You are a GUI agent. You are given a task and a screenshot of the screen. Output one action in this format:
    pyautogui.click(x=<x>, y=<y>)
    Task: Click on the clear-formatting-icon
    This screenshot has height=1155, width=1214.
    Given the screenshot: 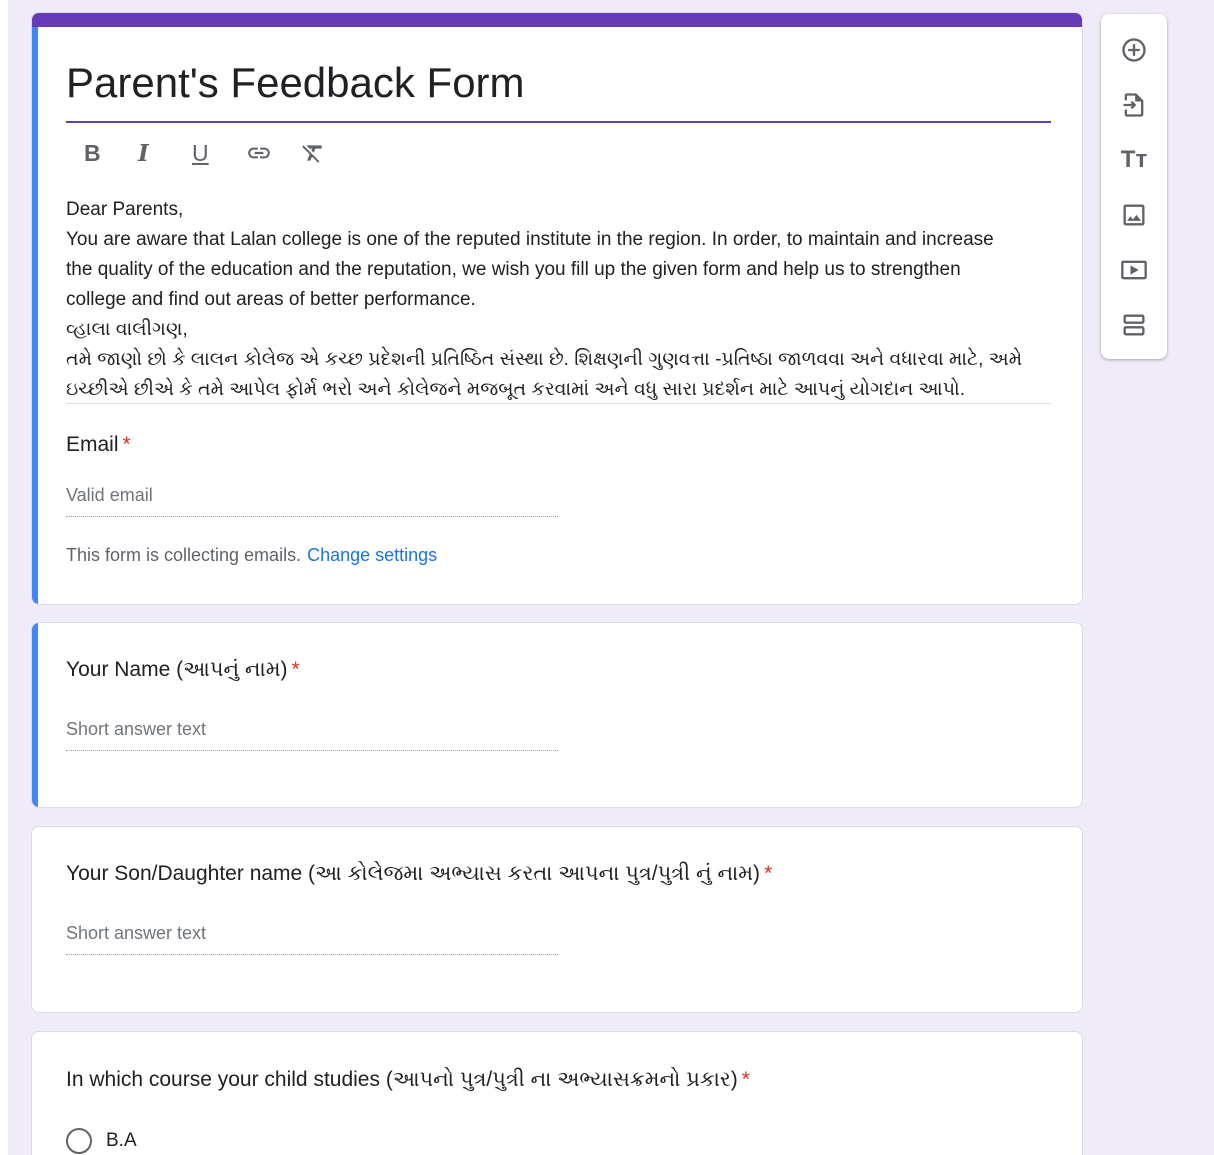 What is the action you would take?
    pyautogui.click(x=312, y=154)
    